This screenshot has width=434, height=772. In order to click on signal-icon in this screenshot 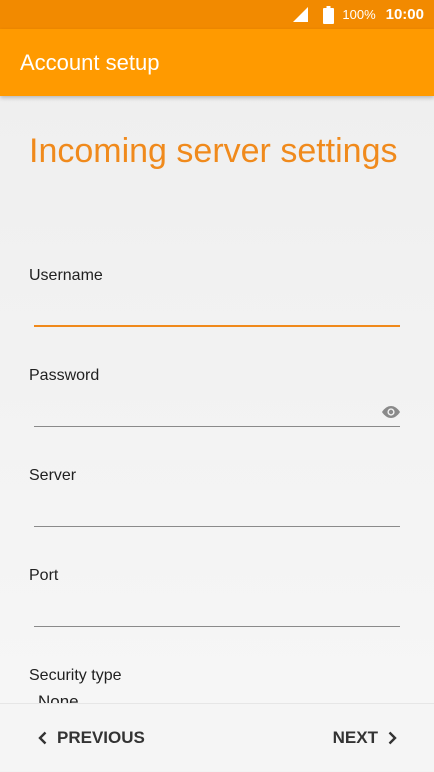, I will do `click(300, 14)`.